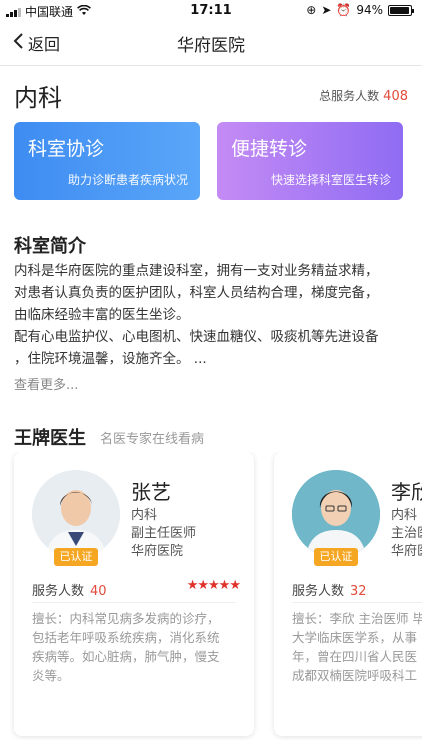 This screenshot has width=422, height=750. I want to click on service-value: 32, so click(358, 591).